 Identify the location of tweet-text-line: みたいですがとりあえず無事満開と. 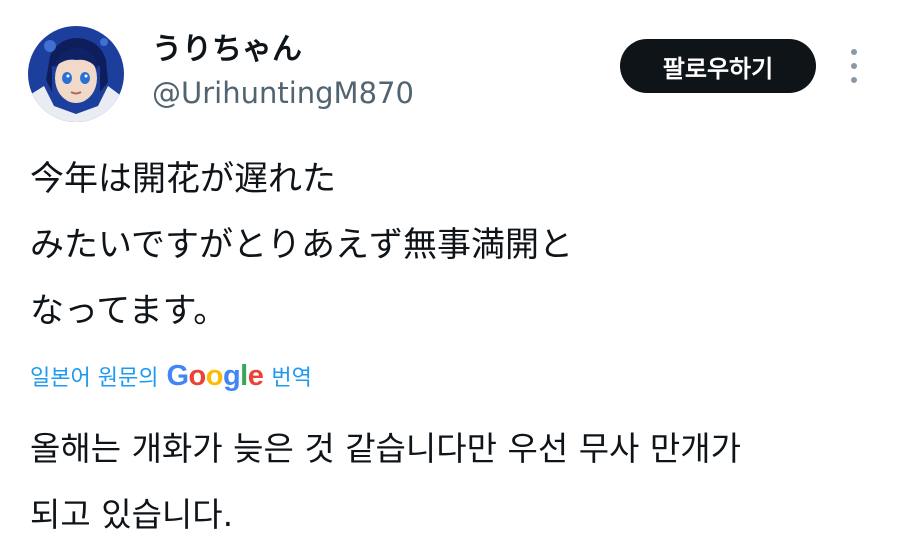
(301, 245).